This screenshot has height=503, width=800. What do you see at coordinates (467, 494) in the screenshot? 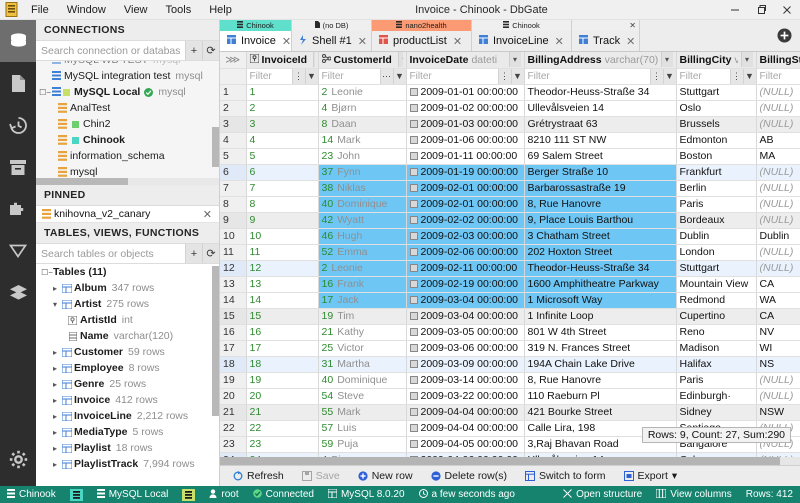
I see `status-last-refresh: a few seconds ago` at bounding box center [467, 494].